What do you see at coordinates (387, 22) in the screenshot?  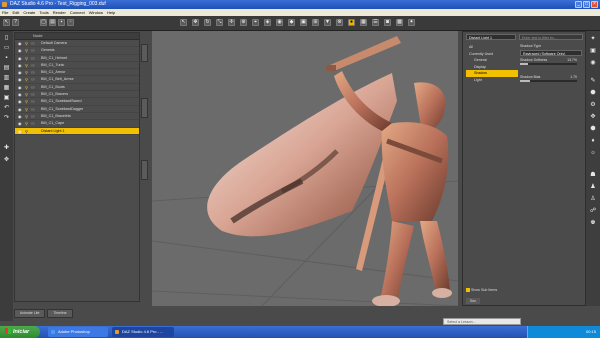 I see `render-icon: ◙` at bounding box center [387, 22].